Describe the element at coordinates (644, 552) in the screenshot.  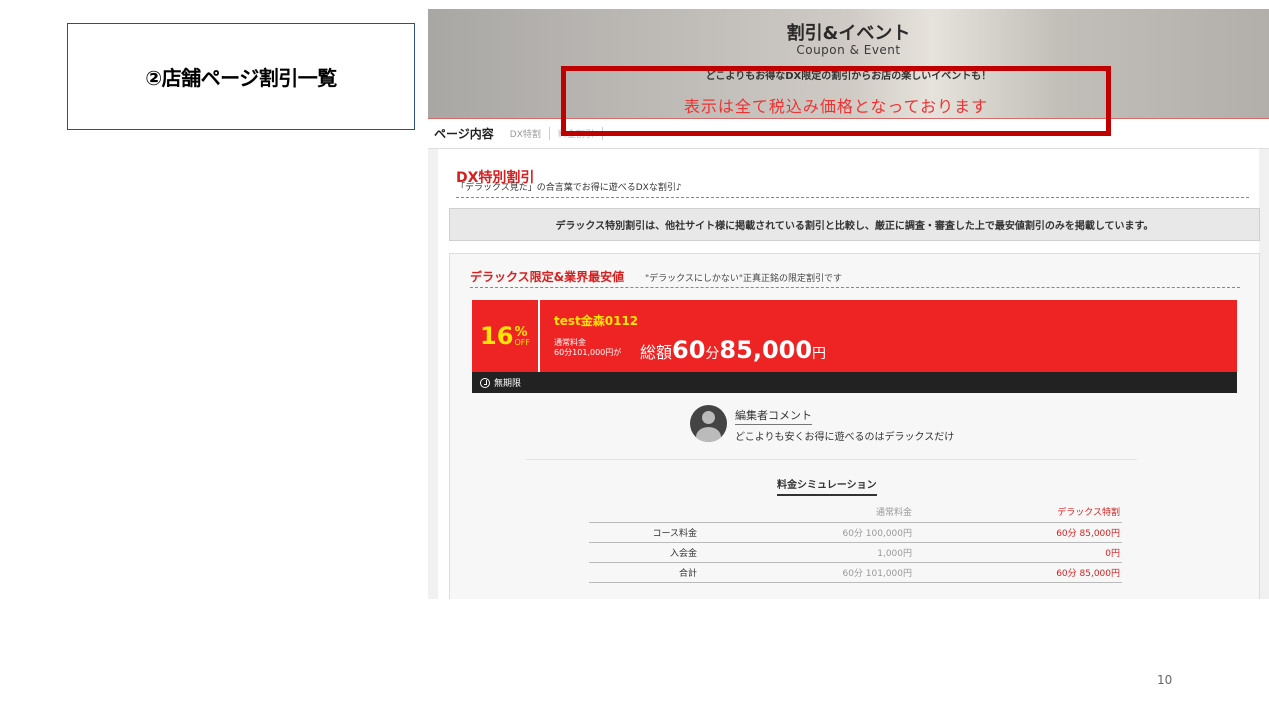
I see `row-label: 入会金` at that location.